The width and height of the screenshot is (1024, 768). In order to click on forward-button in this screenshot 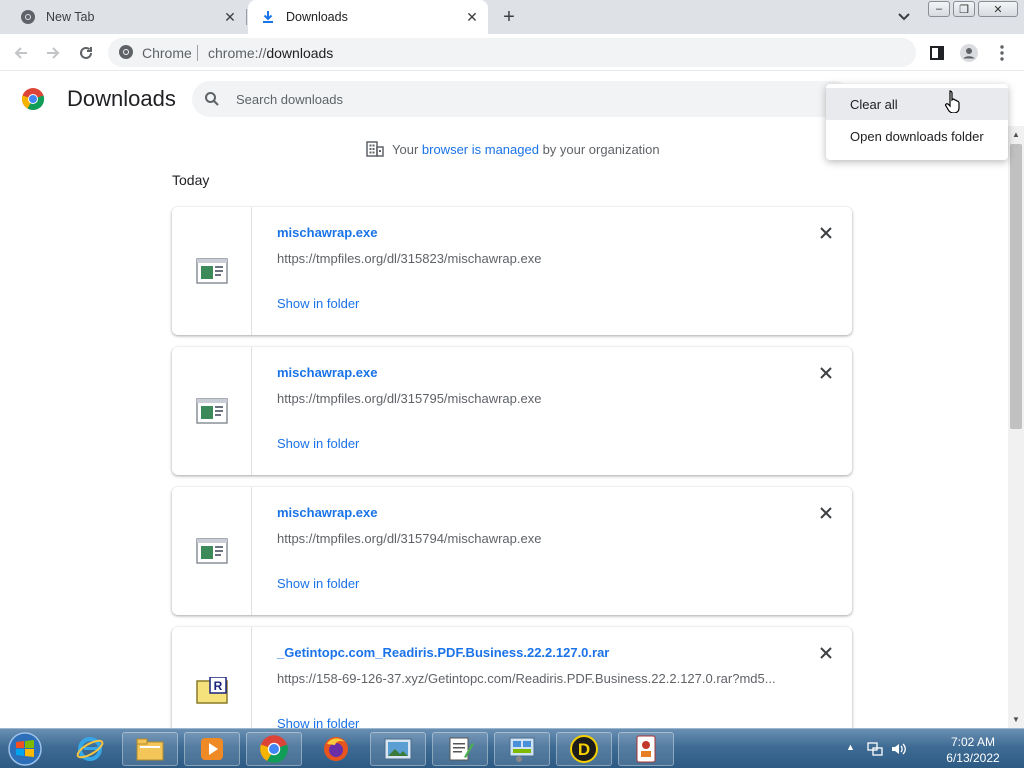, I will do `click(53, 53)`.